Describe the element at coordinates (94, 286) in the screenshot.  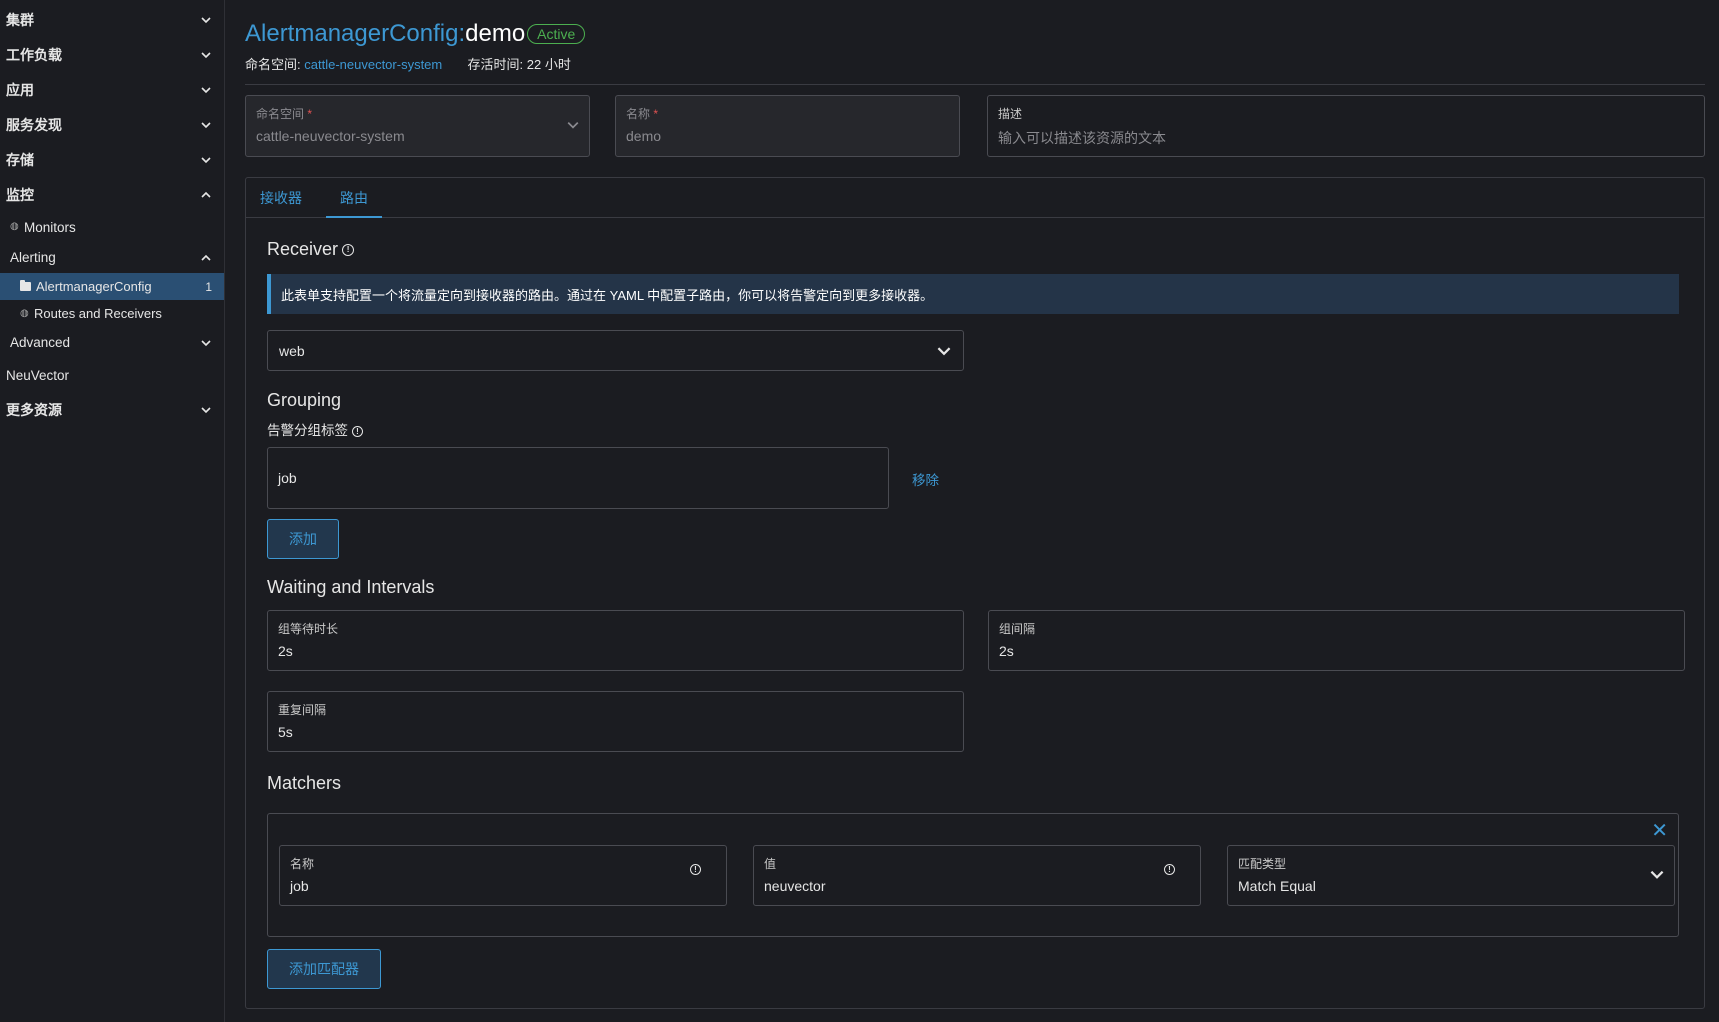
I see `nav-item-label: AlertmanagerConfig` at that location.